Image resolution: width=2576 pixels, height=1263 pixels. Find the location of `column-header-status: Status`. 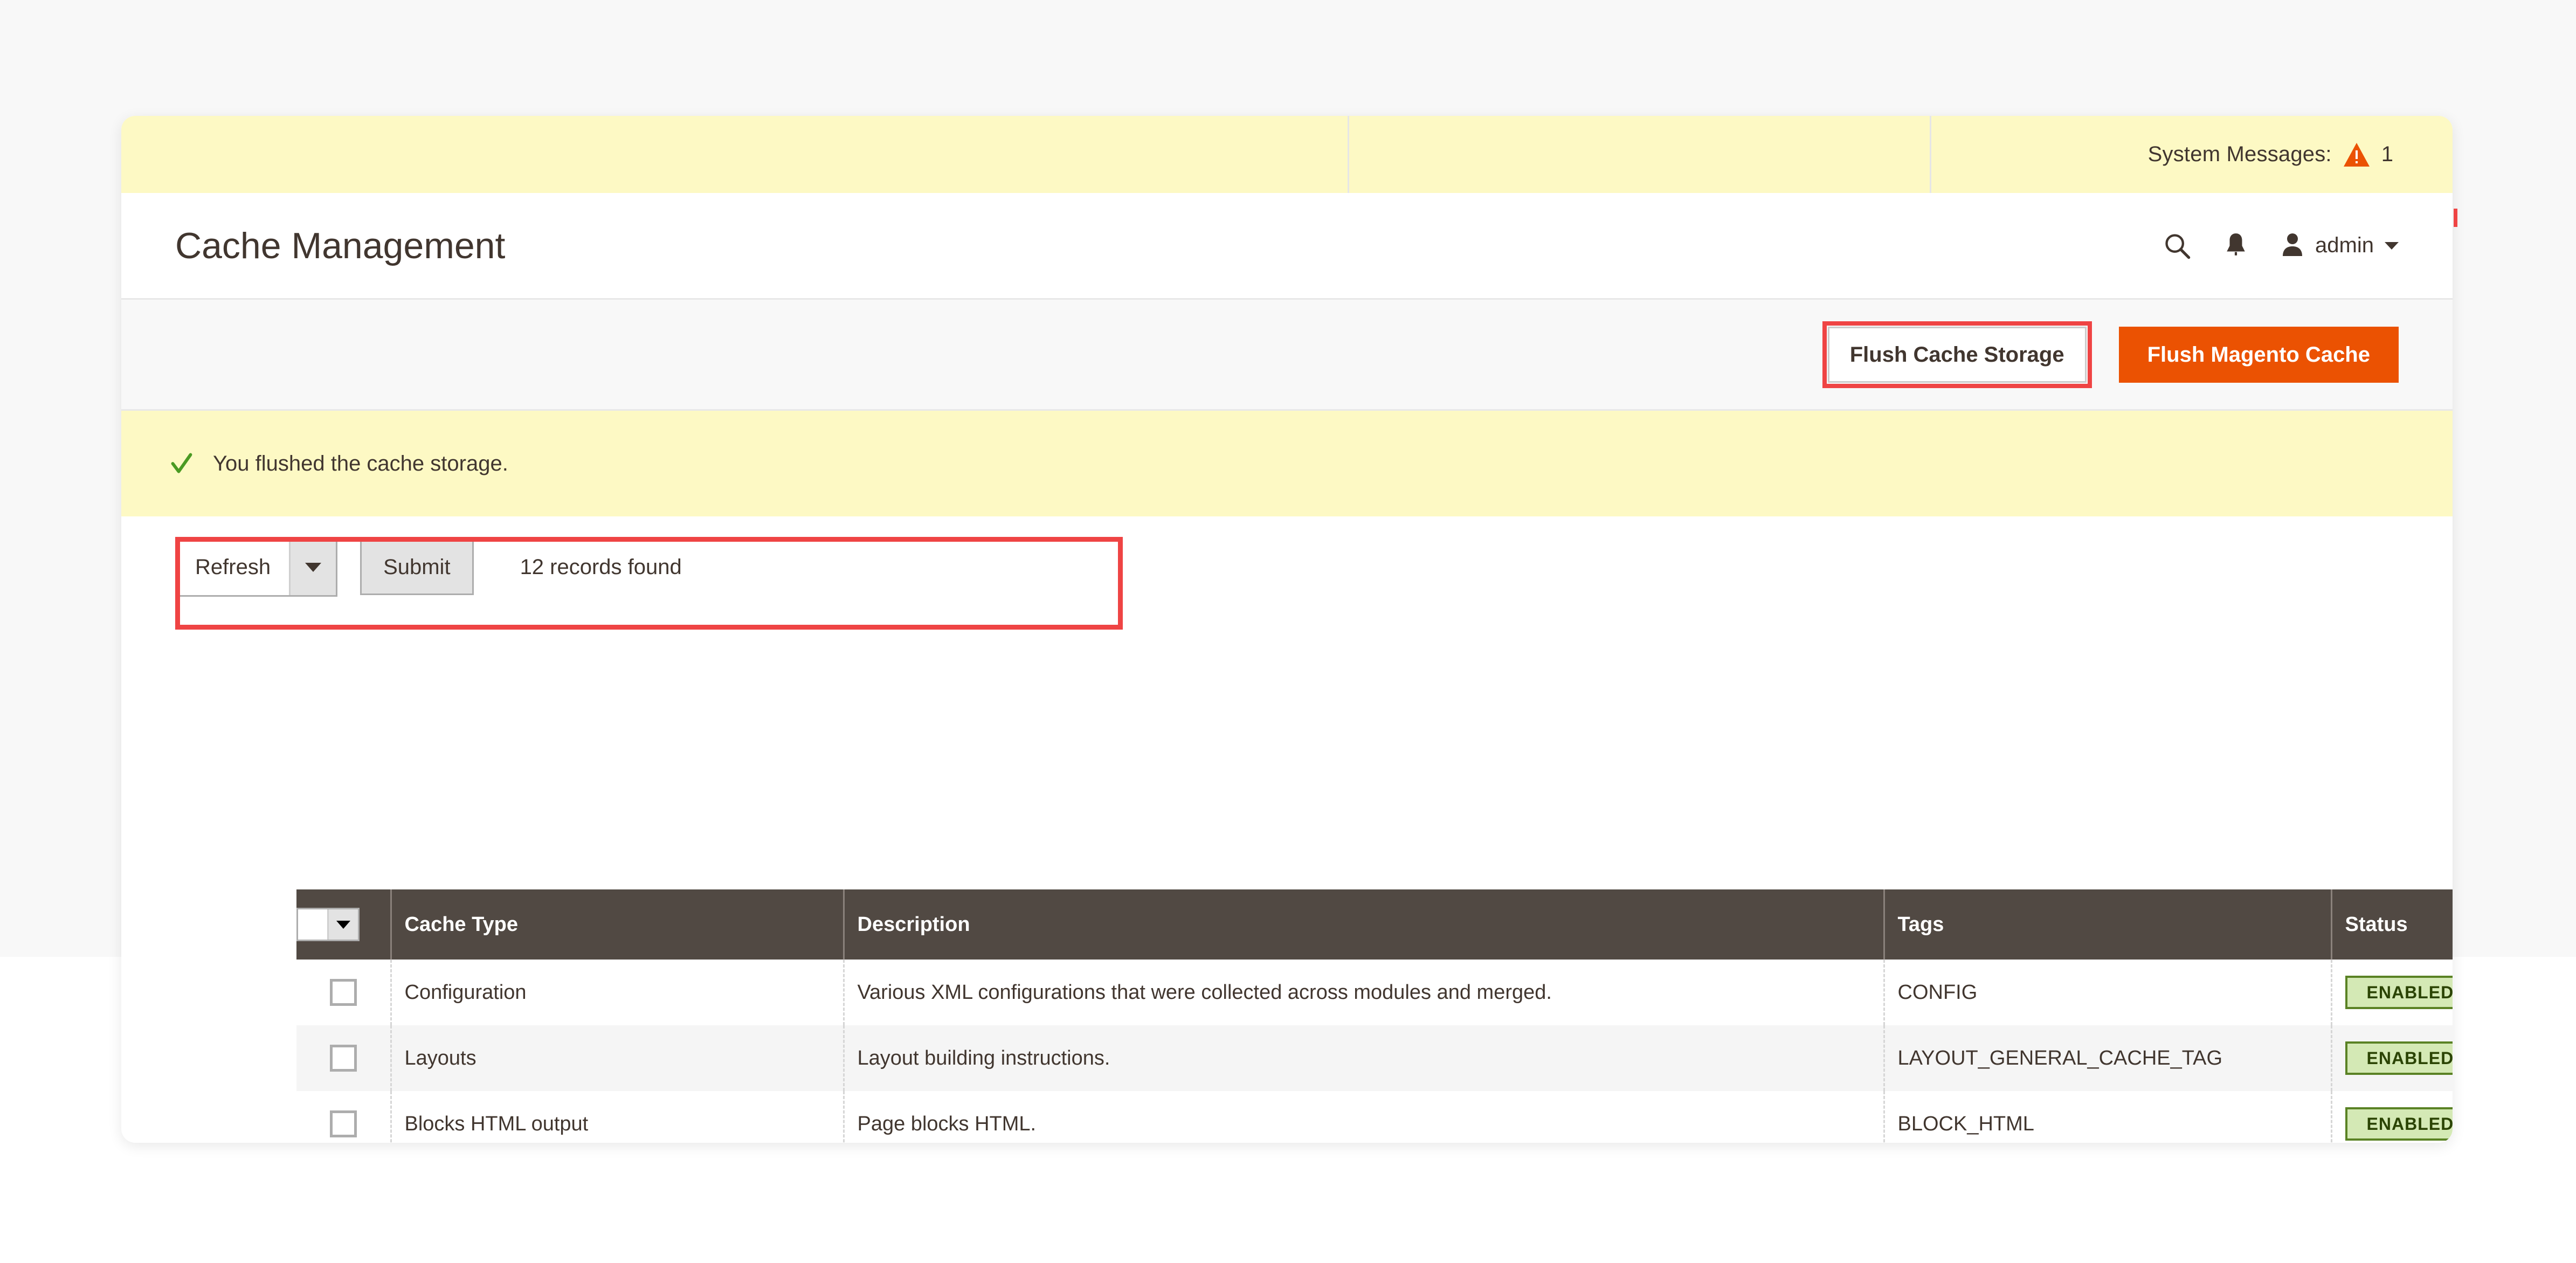

column-header-status: Status is located at coordinates (2392, 924).